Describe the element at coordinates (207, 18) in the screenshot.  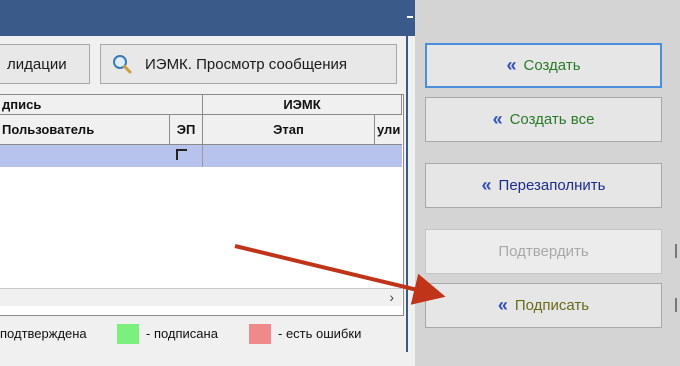
I see `window-titlebar` at that location.